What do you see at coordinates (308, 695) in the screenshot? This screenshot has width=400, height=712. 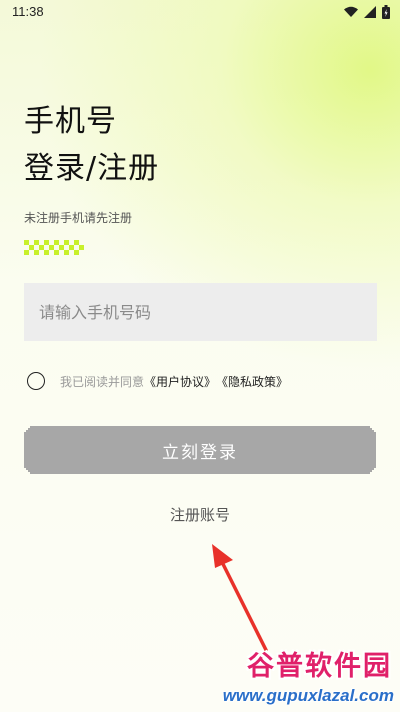 I see `watermark-url: www.gupuxlazal.com` at bounding box center [308, 695].